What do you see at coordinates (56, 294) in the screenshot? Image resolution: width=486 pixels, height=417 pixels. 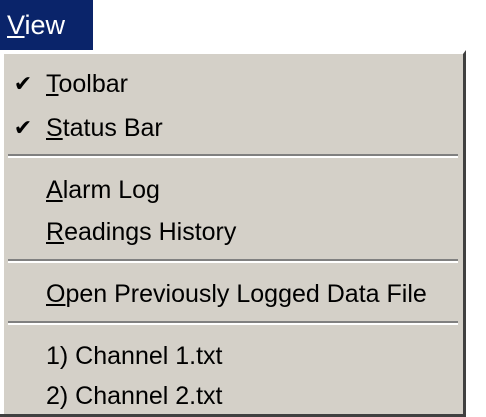 I see `mnemonic-letter: O` at bounding box center [56, 294].